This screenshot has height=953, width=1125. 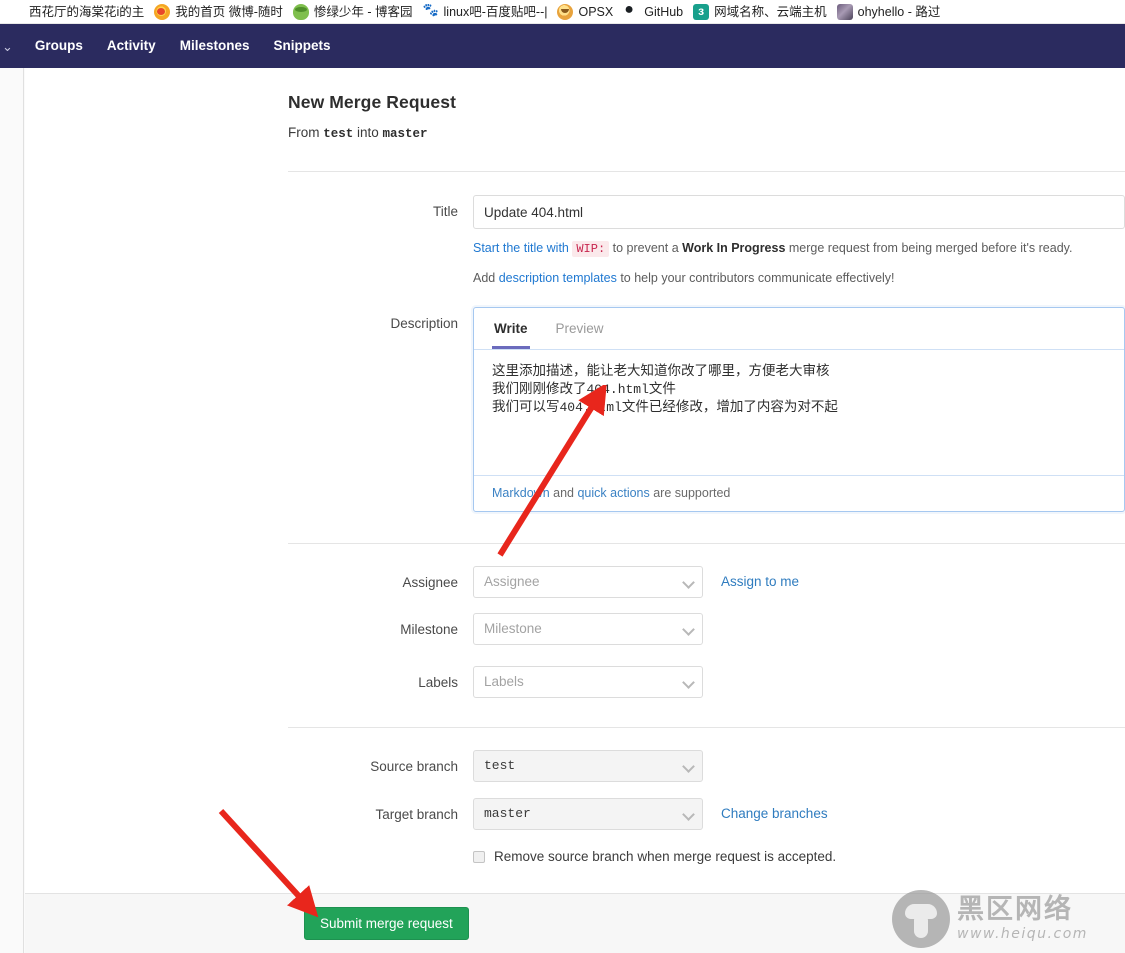 I want to click on form-footer: Submit merge request, so click(x=575, y=923).